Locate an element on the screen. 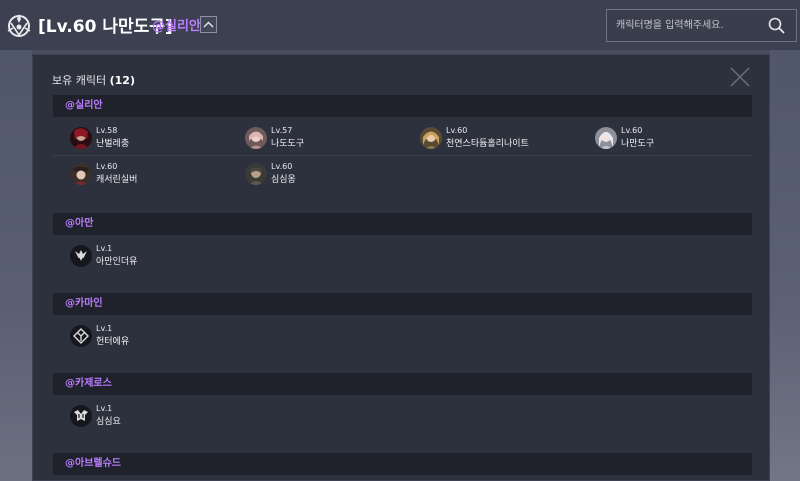 The height and width of the screenshot is (481, 800). server-group-header: @아브렐슈드 is located at coordinates (402, 464).